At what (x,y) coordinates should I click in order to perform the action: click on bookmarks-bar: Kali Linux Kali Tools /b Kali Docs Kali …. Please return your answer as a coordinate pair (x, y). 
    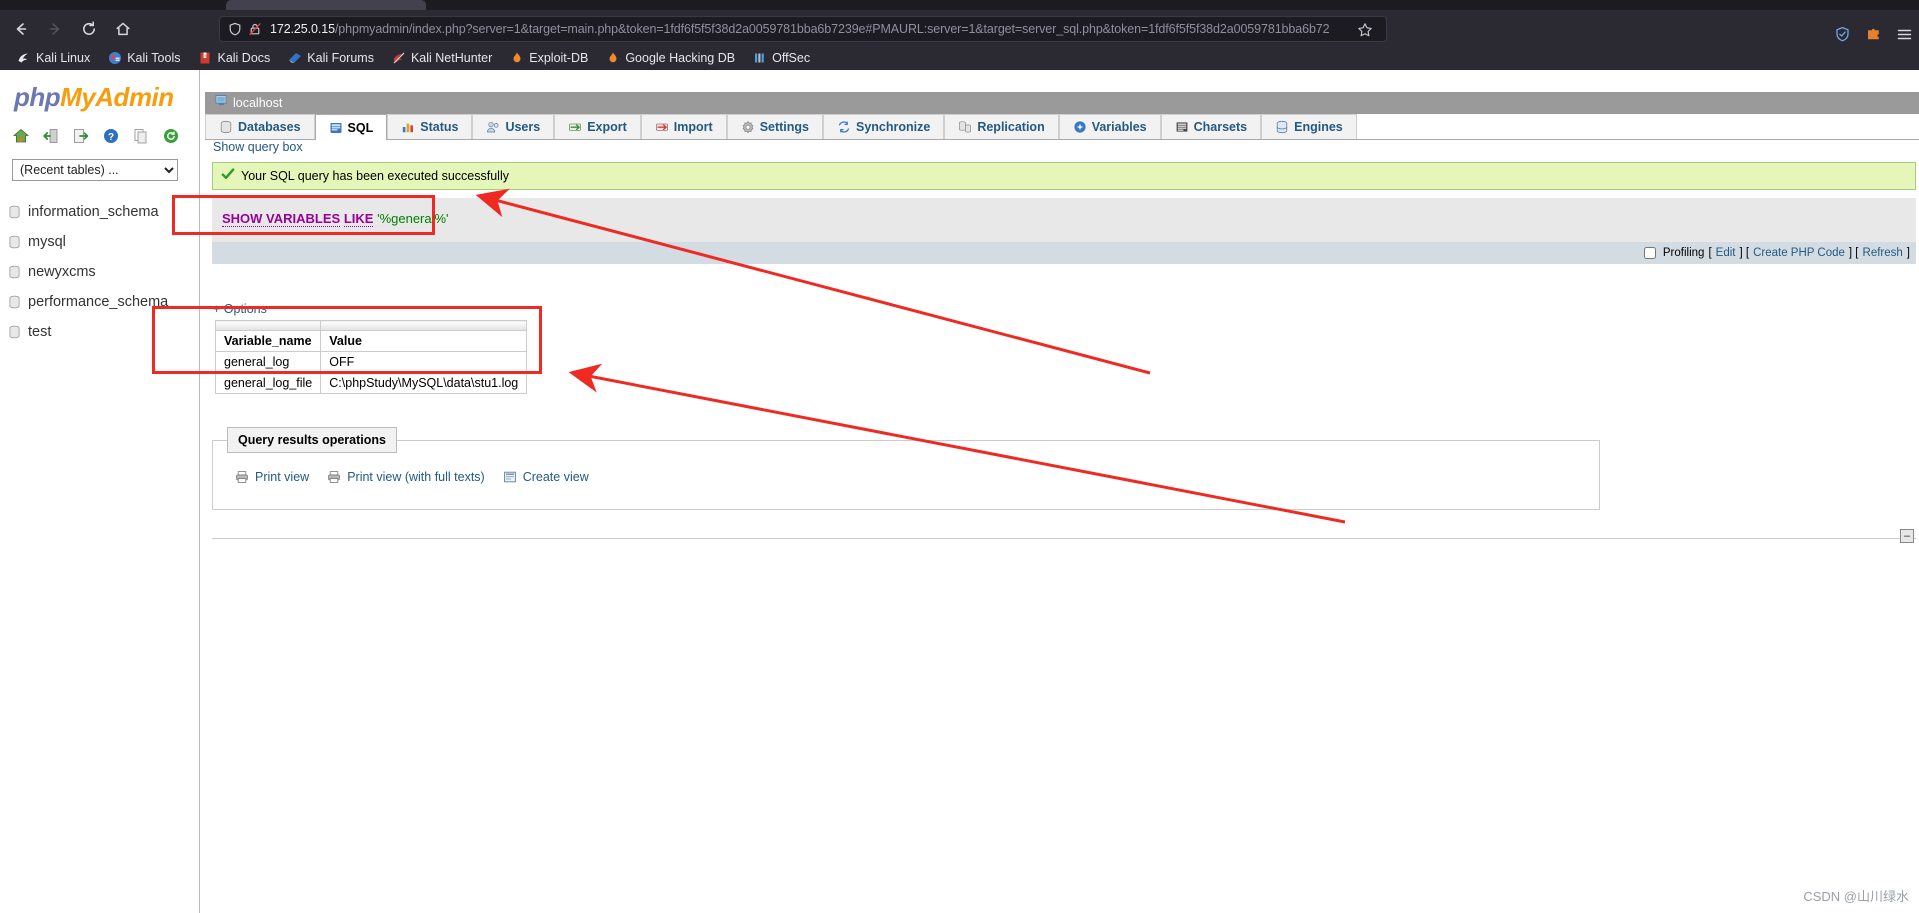
    Looking at the image, I should click on (959, 58).